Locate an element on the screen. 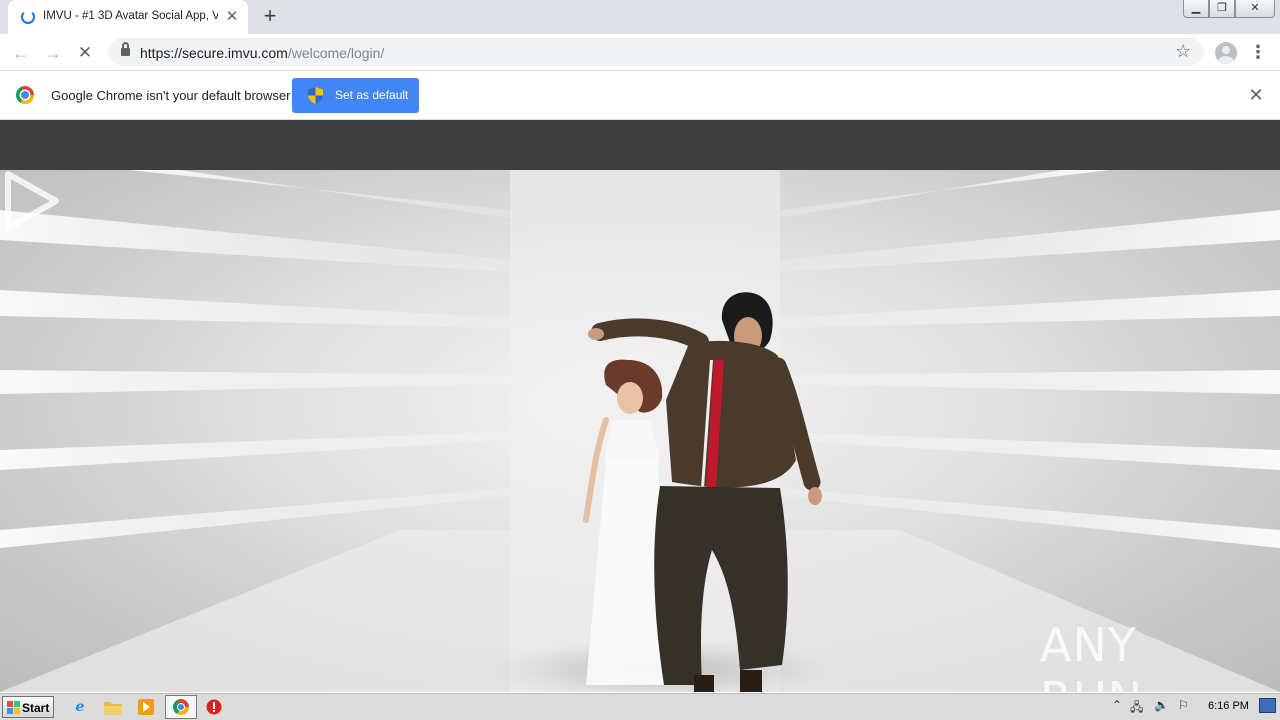 Image resolution: width=1280 pixels, height=720 pixels. forward-arrow-icon: → is located at coordinates (53, 53).